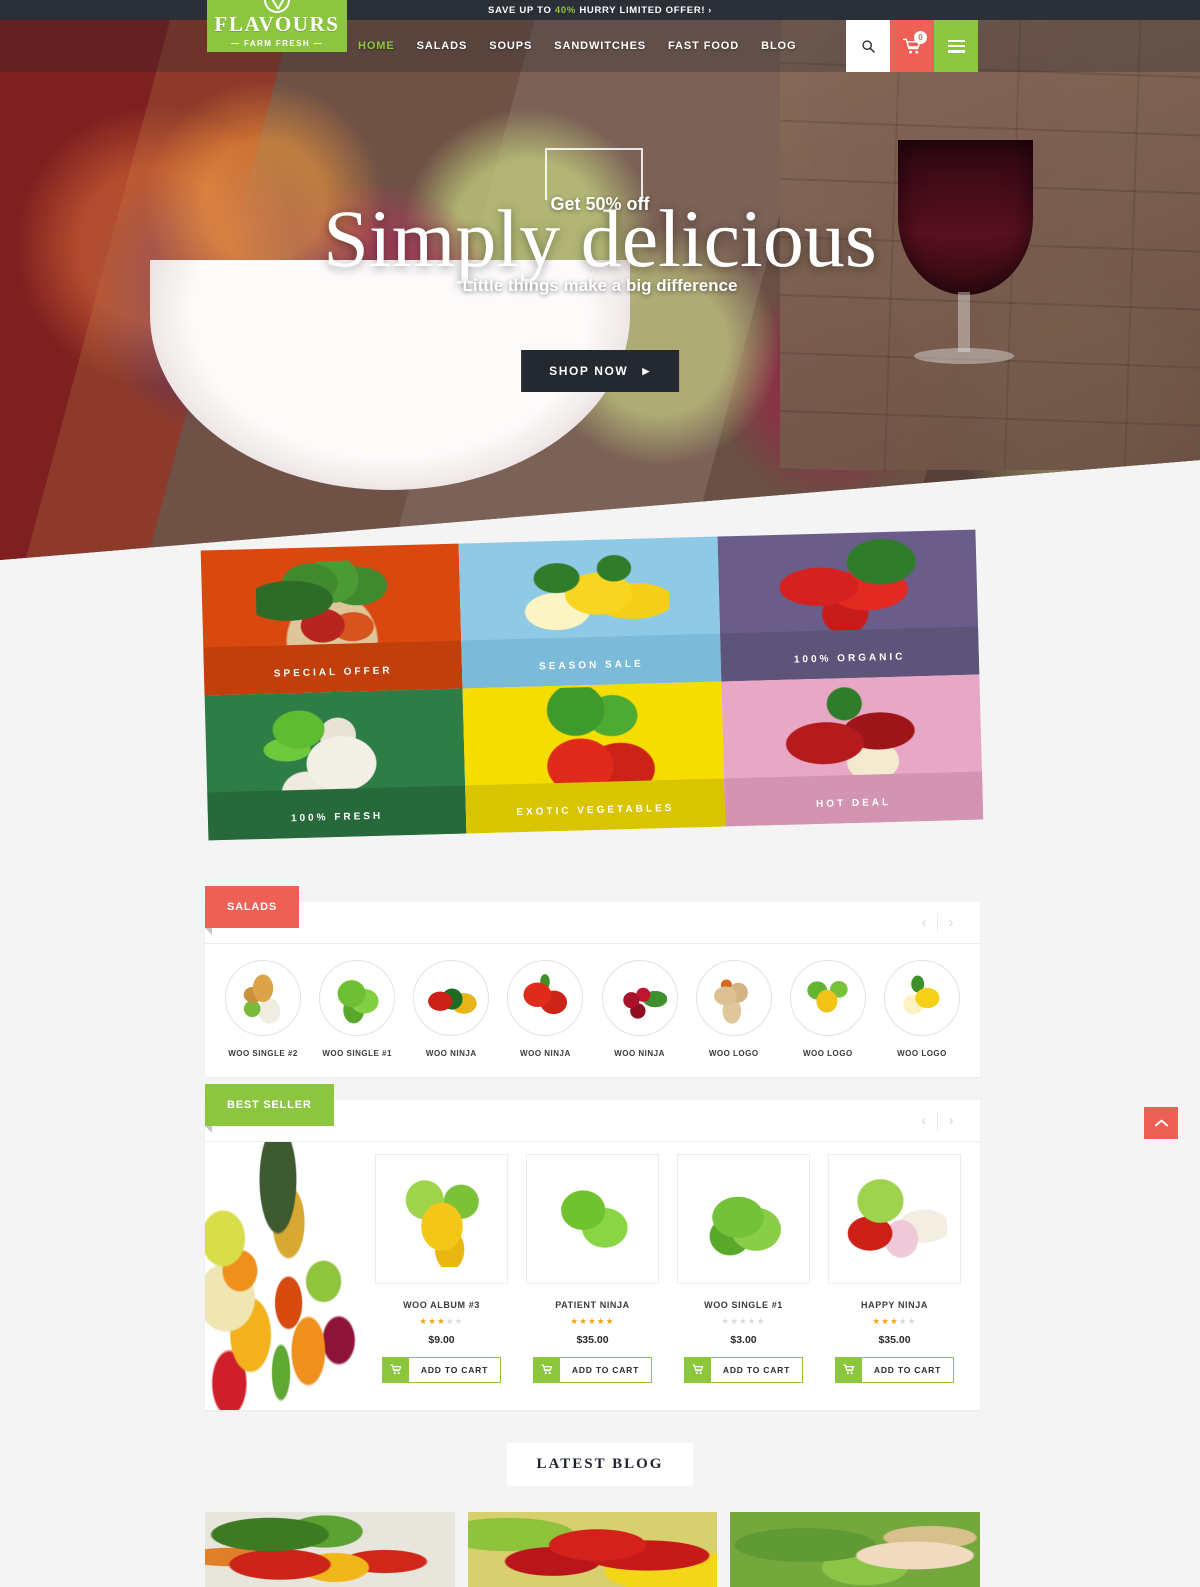 The height and width of the screenshot is (1587, 1200). What do you see at coordinates (331, 607) in the screenshot?
I see `category-produce-image` at bounding box center [331, 607].